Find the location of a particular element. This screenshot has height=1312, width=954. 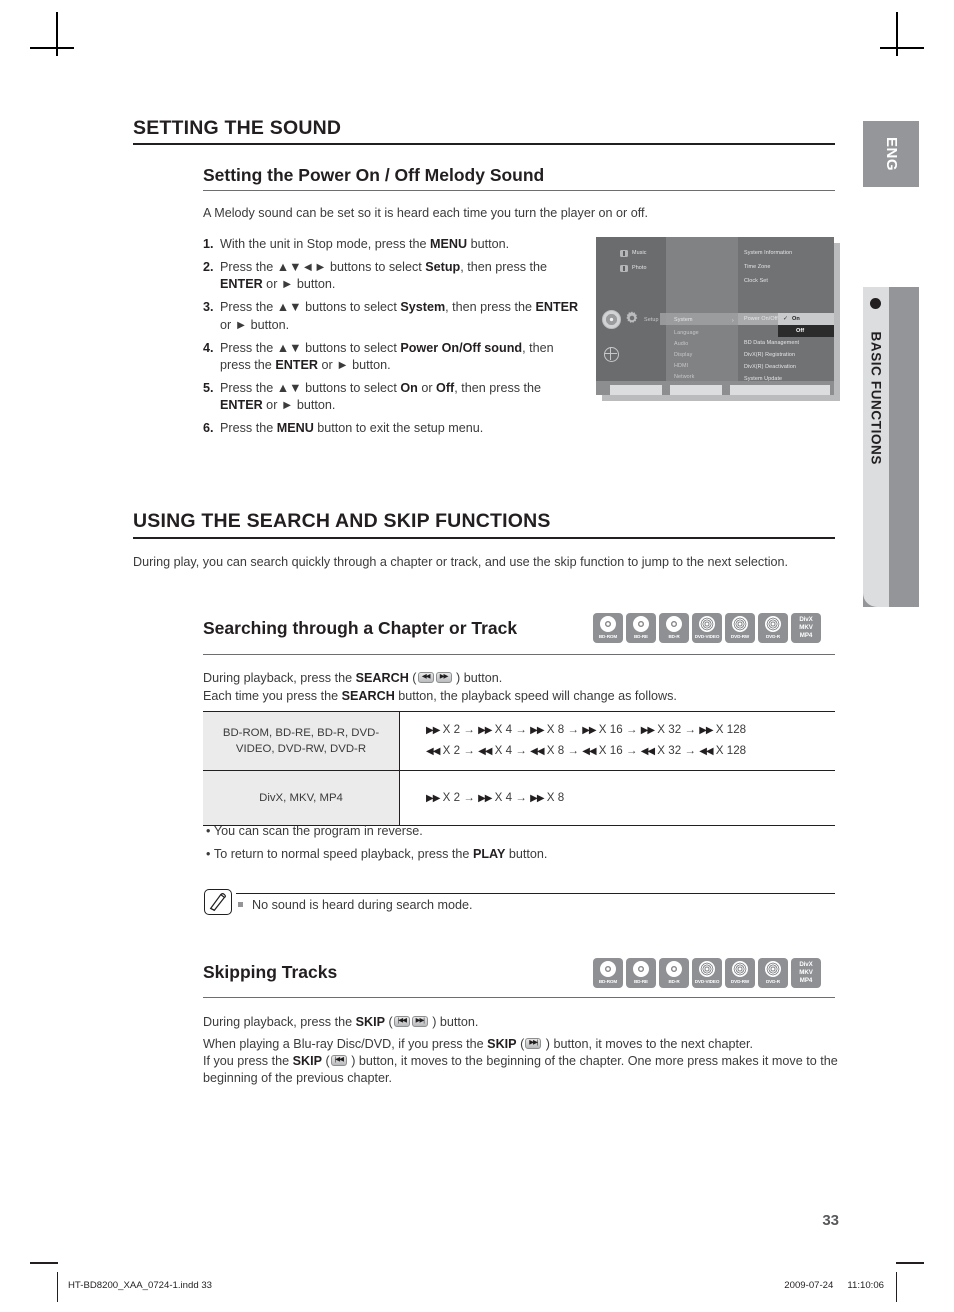

skipping-line3-c: If you press the is located at coordinates (248, 1061).